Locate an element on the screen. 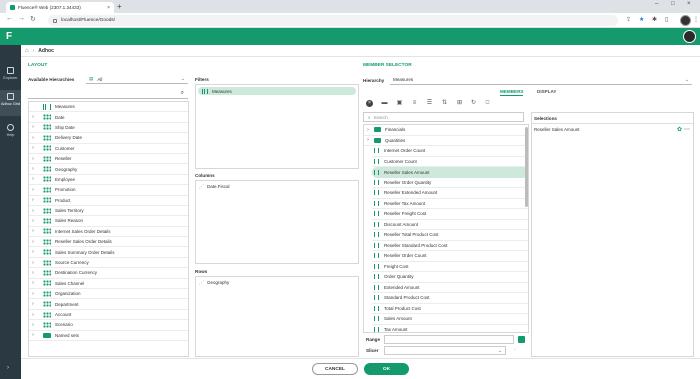 The height and width of the screenshot is (379, 700). hierarchy-item: › Source Currency is located at coordinates (108, 263).